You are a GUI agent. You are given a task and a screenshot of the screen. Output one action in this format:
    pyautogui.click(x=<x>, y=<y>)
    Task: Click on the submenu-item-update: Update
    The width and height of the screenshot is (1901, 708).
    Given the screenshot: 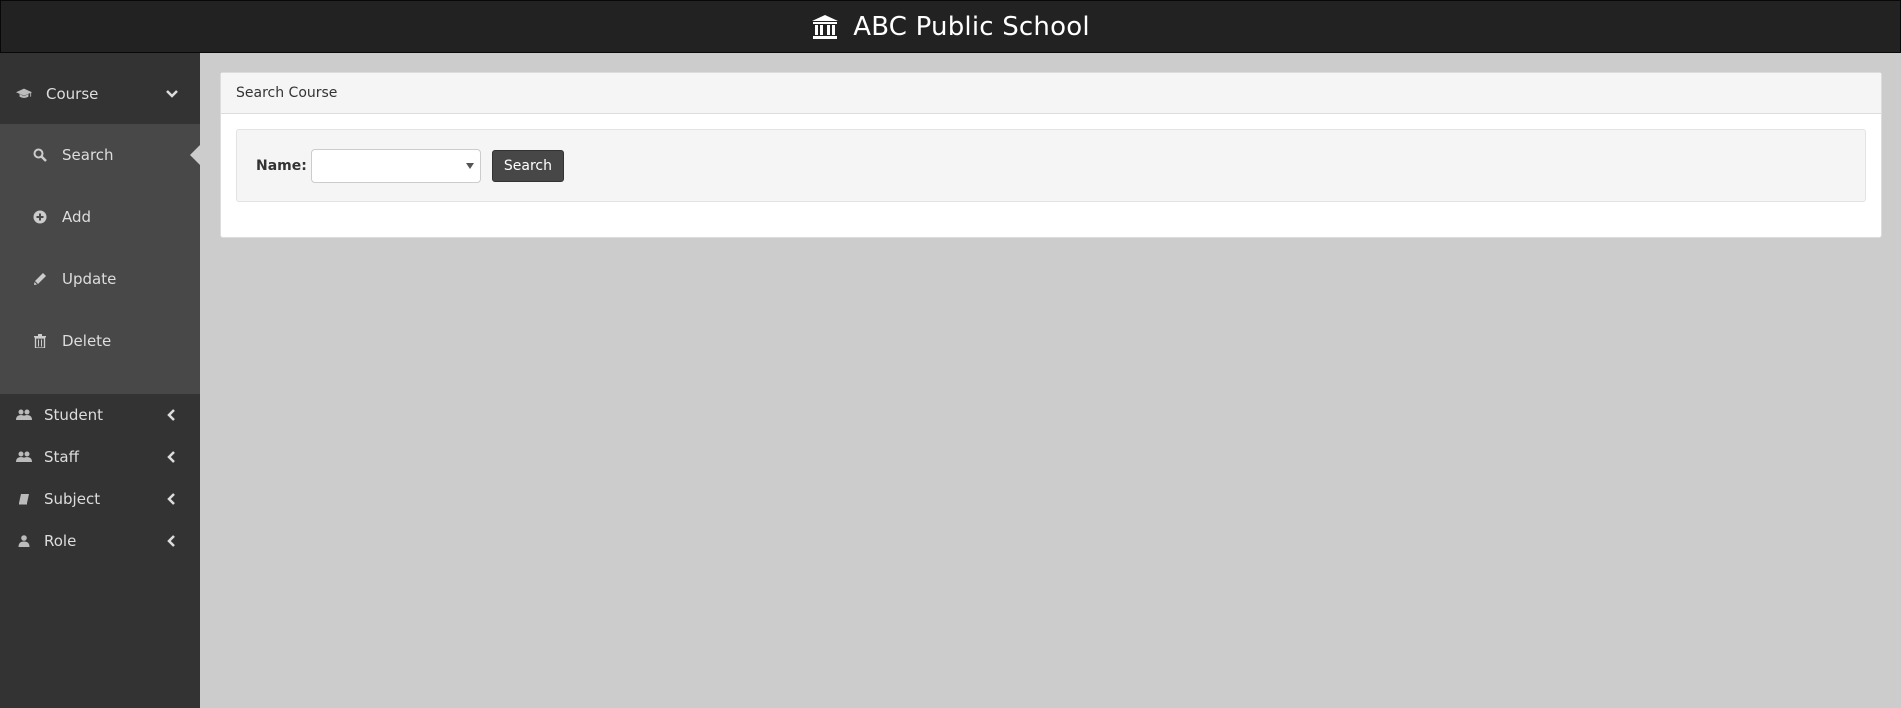 What is the action you would take?
    pyautogui.click(x=100, y=279)
    